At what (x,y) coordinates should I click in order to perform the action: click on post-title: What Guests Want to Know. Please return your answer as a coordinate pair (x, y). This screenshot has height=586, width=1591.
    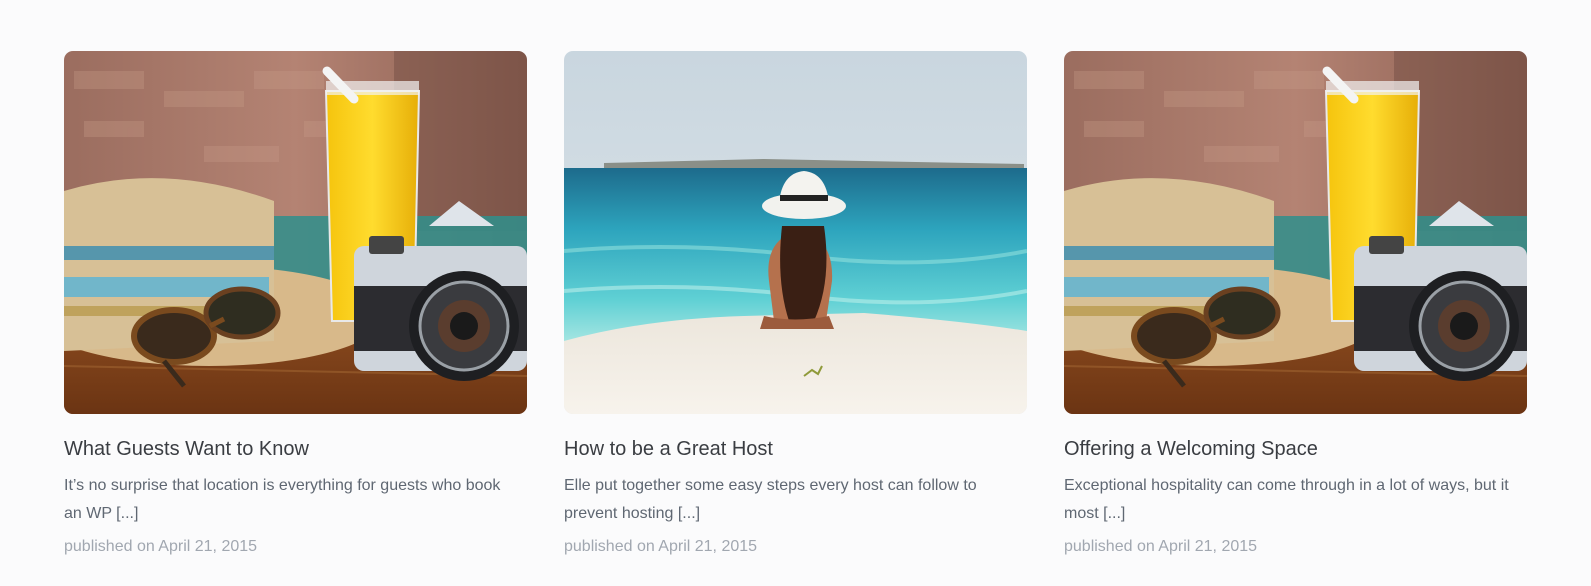
    Looking at the image, I should click on (295, 449).